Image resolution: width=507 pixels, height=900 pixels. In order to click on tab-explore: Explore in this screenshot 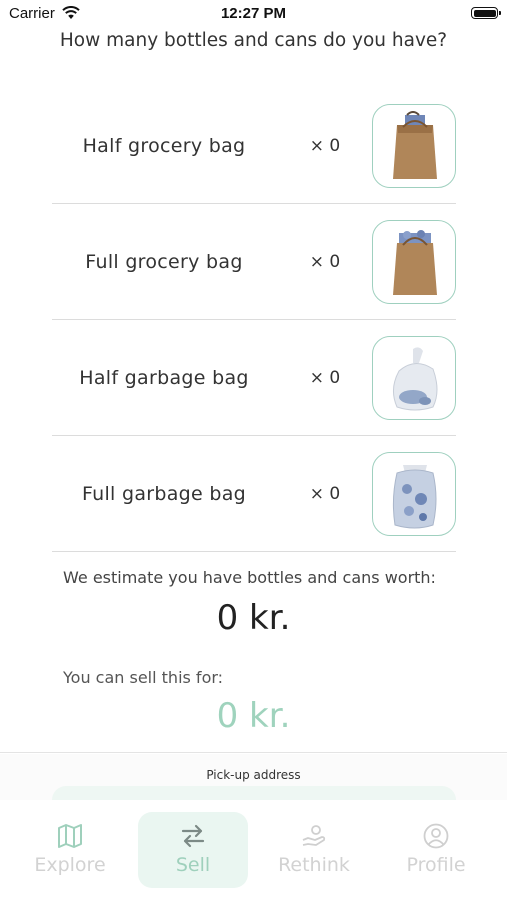, I will do `click(70, 850)`.